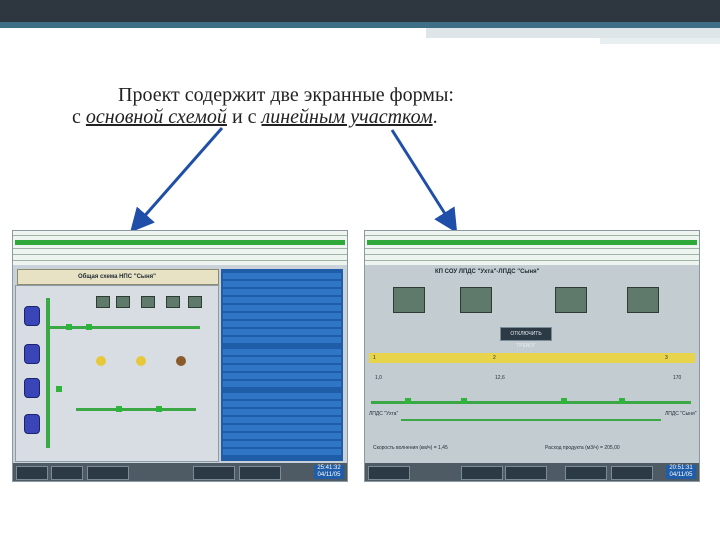  Describe the element at coordinates (660, 41) in the screenshot. I see `slide-top-notch-small` at that location.